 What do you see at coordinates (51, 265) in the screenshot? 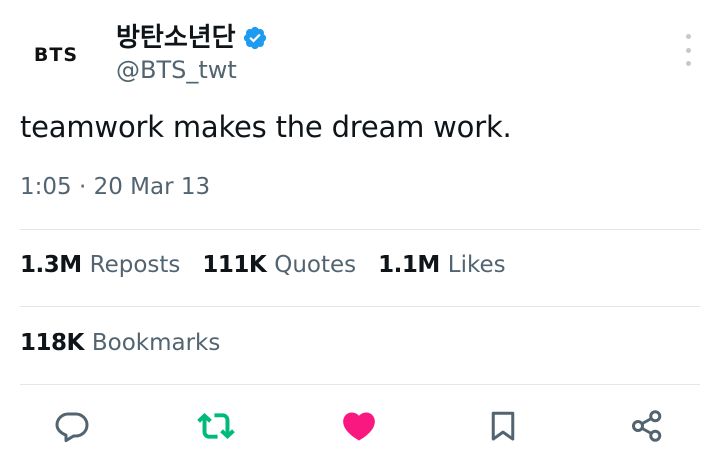
I see `reposts-count: 1.3M` at bounding box center [51, 265].